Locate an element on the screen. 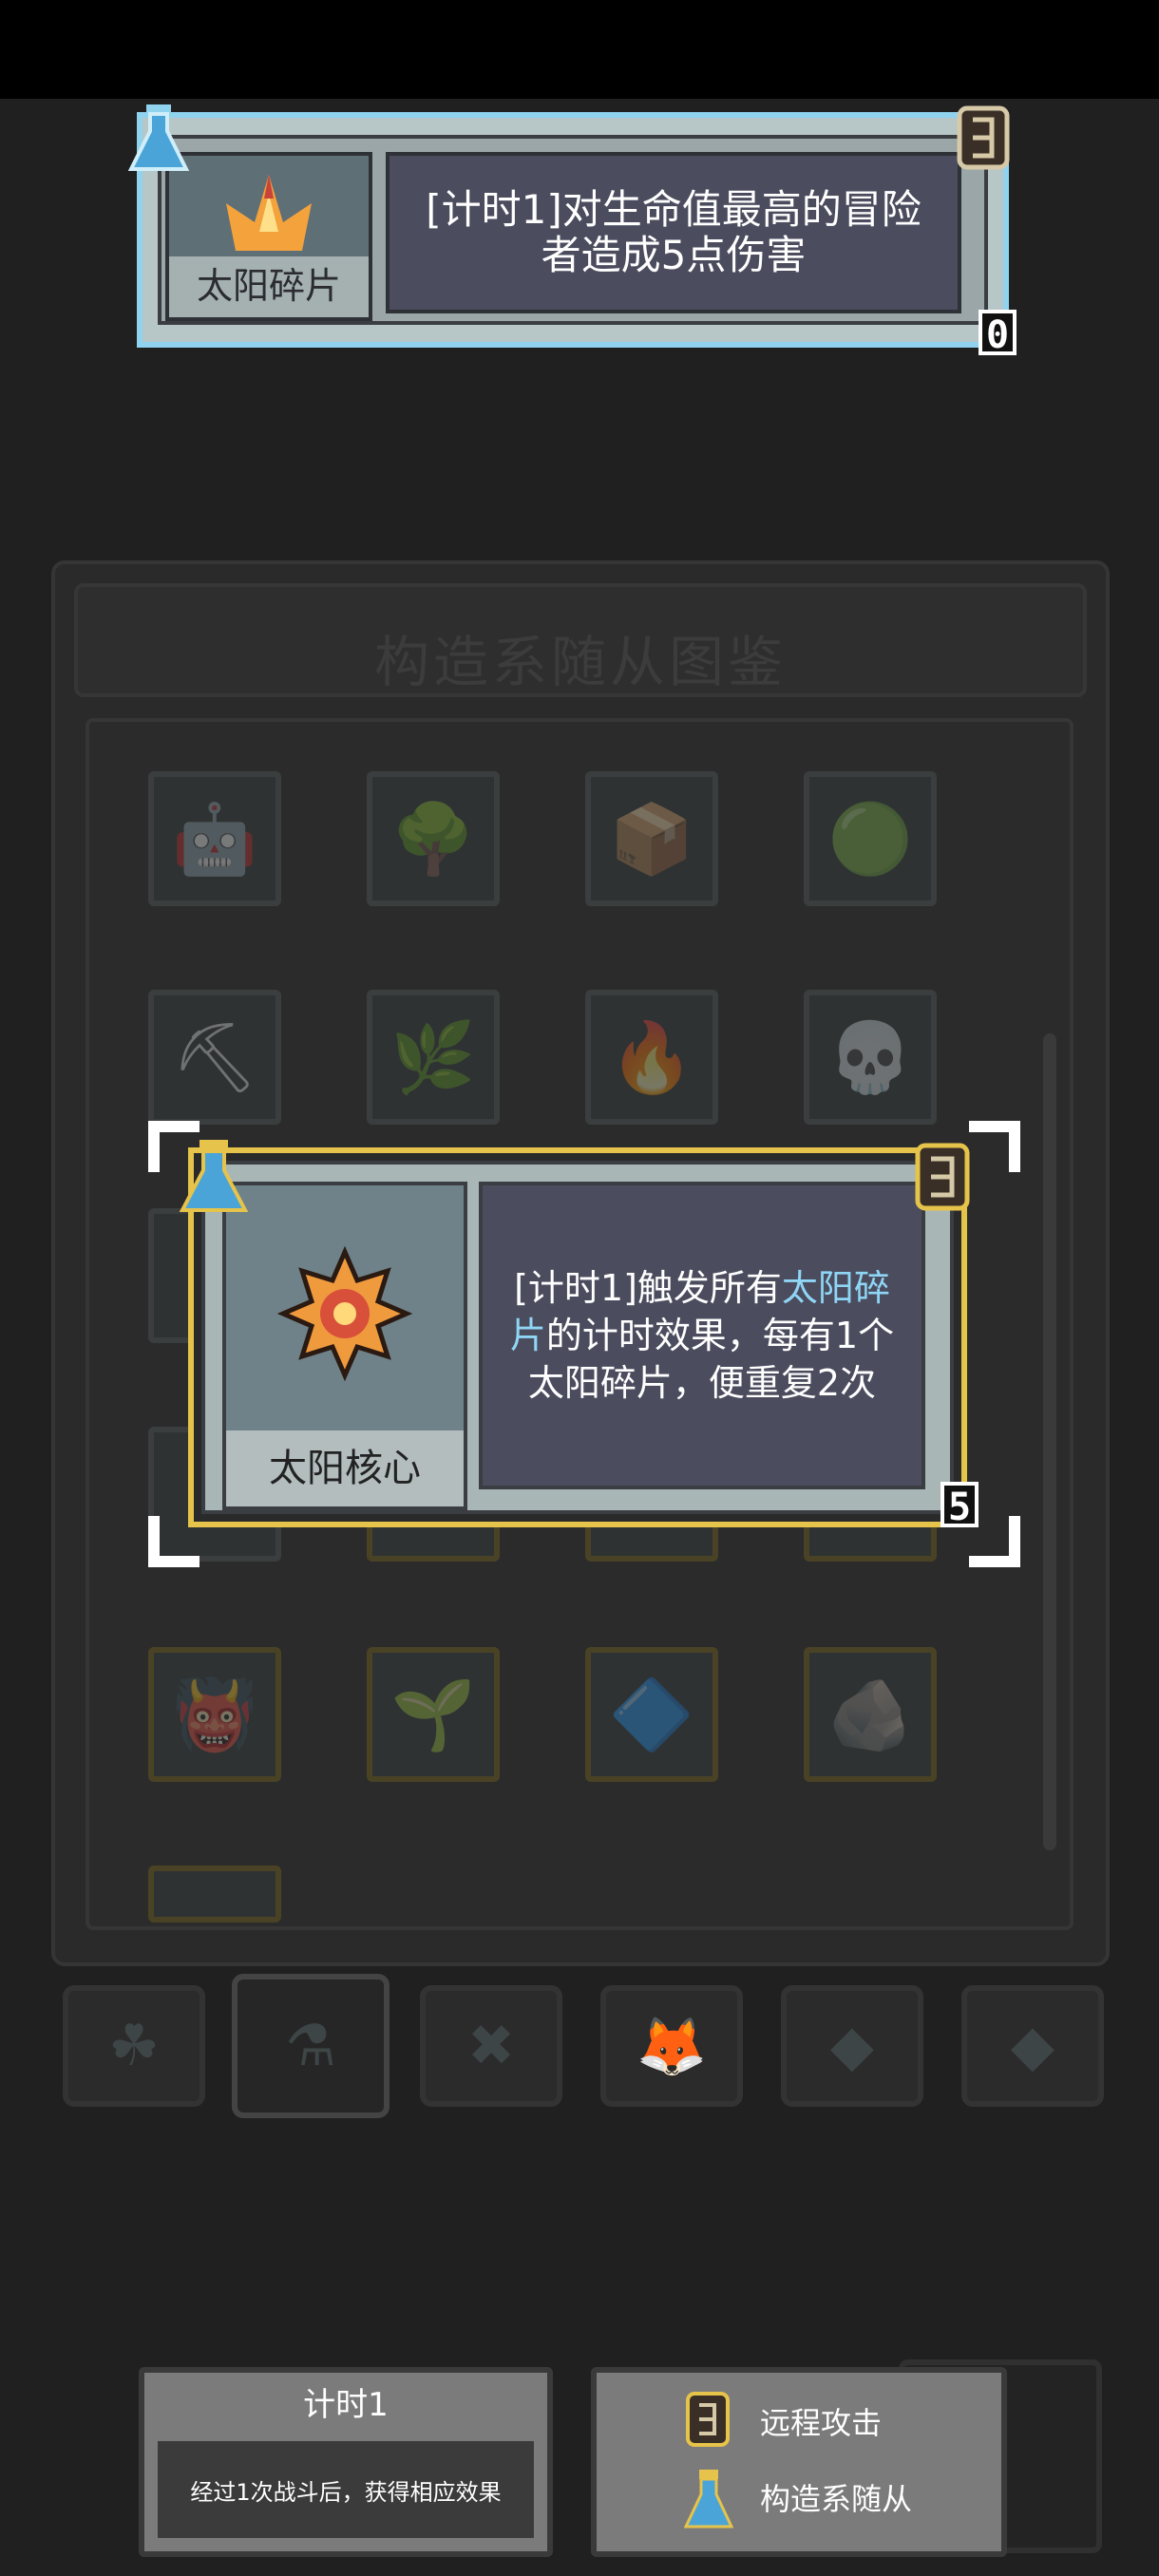  card-name: 太阳核心 is located at coordinates (344, 1470).